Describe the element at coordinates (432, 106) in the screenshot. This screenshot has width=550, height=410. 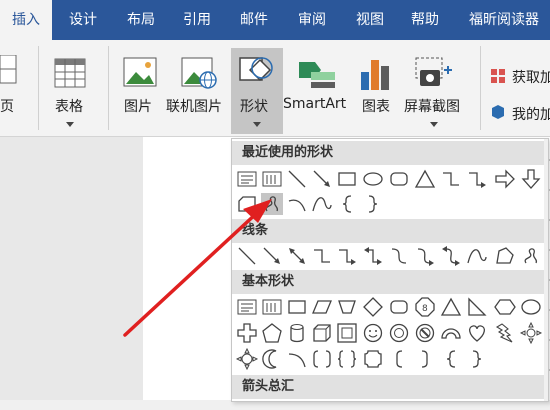
I see `screenshot-button: 屏幕截图` at that location.